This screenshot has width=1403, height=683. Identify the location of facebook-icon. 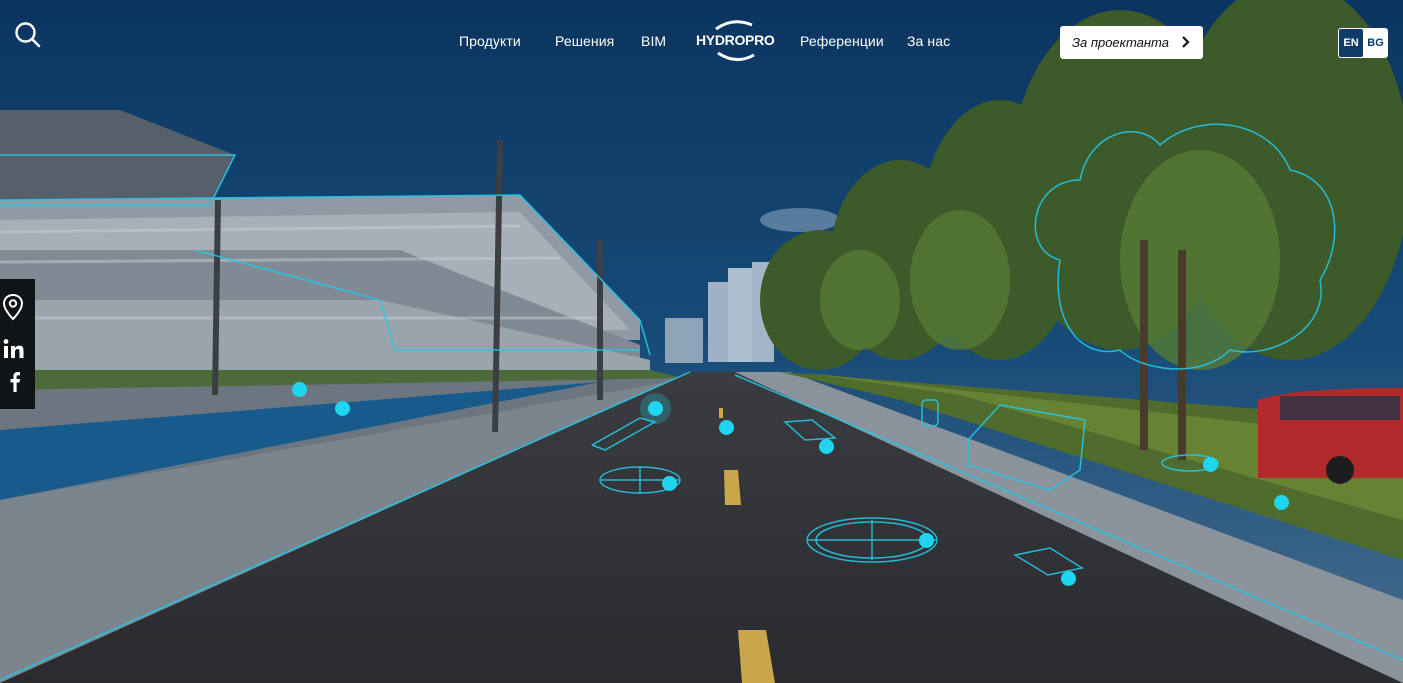
(17, 382).